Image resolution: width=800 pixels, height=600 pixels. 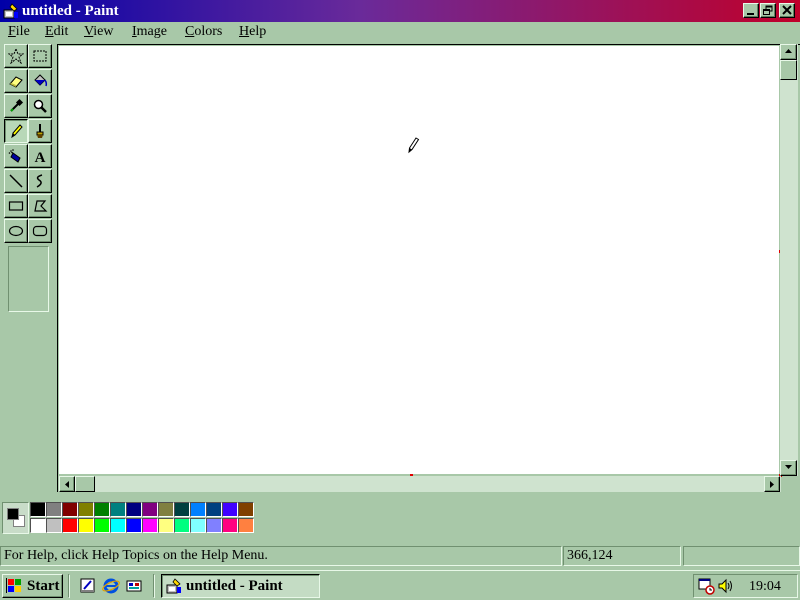 I want to click on minimize-icon, so click(x=750, y=14).